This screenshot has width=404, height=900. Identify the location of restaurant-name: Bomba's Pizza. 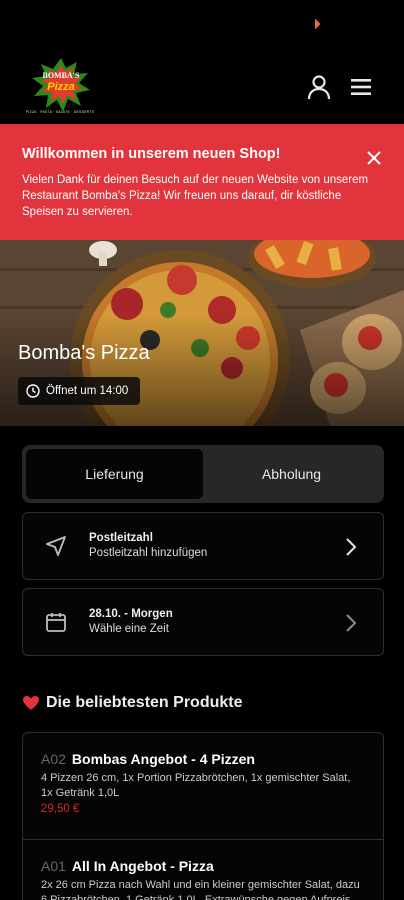
(84, 353).